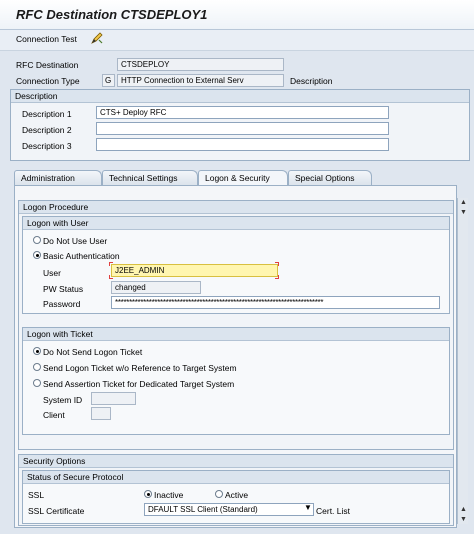 This screenshot has height=534, width=474. What do you see at coordinates (63, 289) in the screenshot?
I see `pw-status-label: PW Status` at bounding box center [63, 289].